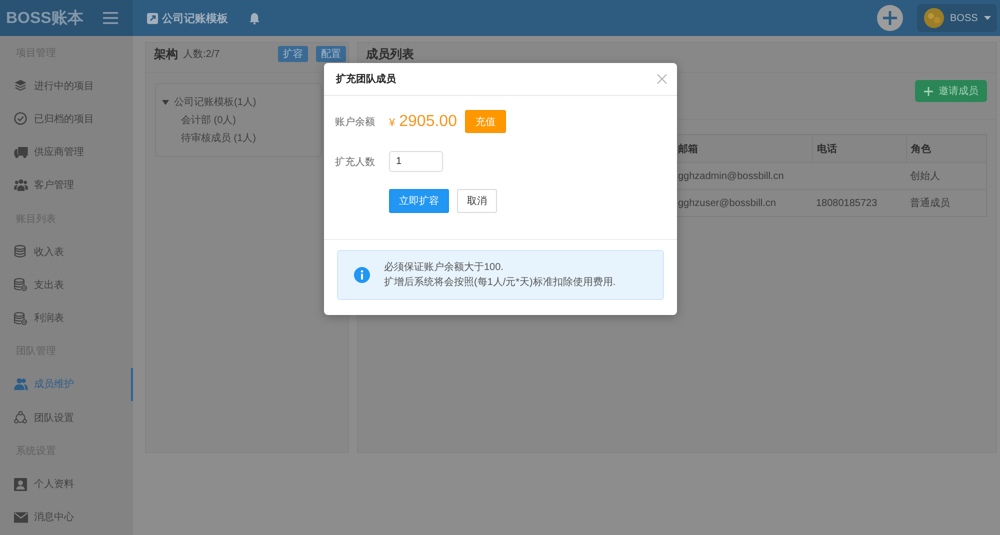  Describe the element at coordinates (110, 18) in the screenshot. I see `menu-icon` at that location.